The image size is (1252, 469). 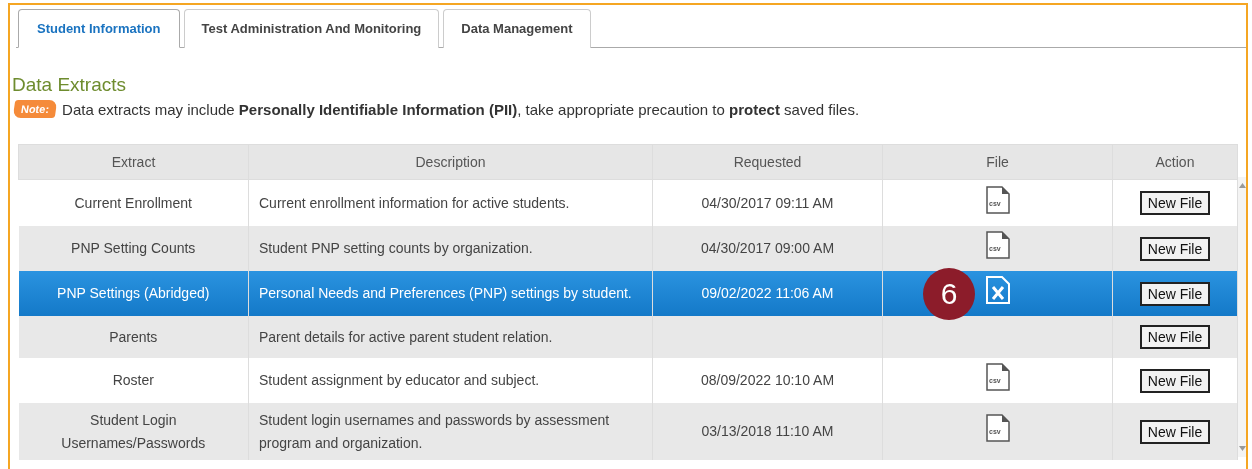 What do you see at coordinates (949, 293) in the screenshot?
I see `step-callout: 6` at bounding box center [949, 293].